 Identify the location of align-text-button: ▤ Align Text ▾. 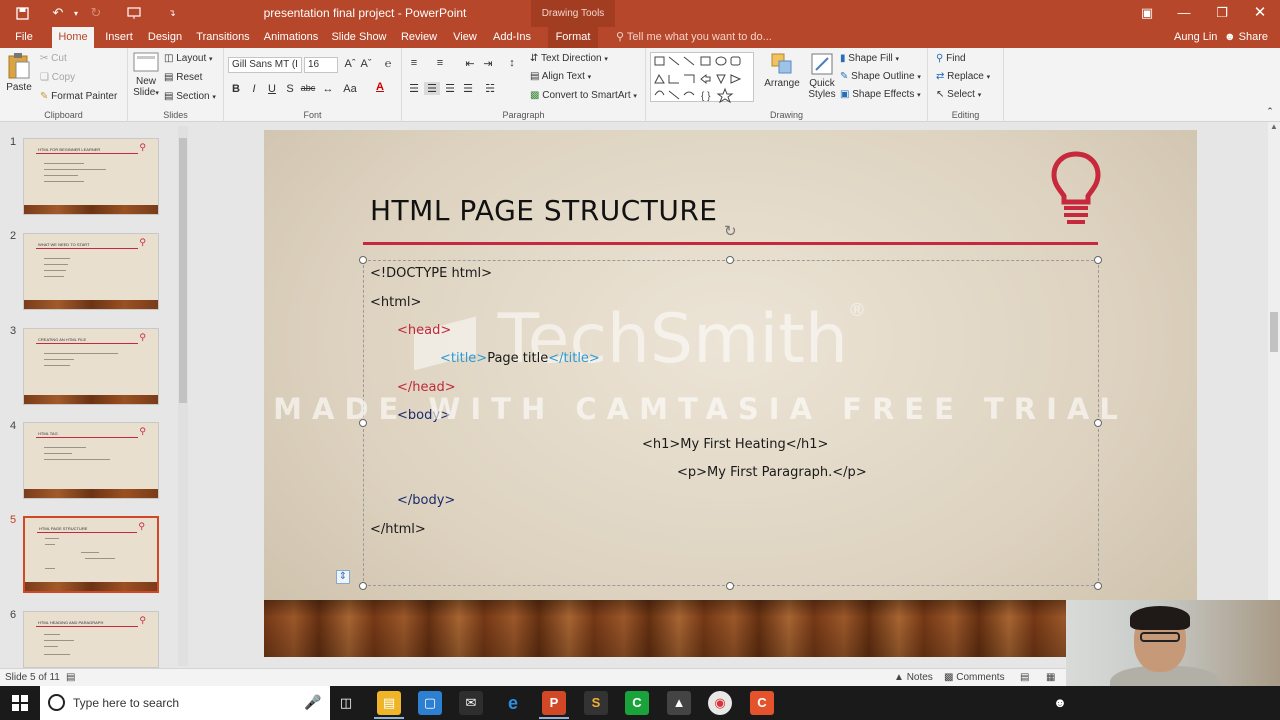
(560, 76).